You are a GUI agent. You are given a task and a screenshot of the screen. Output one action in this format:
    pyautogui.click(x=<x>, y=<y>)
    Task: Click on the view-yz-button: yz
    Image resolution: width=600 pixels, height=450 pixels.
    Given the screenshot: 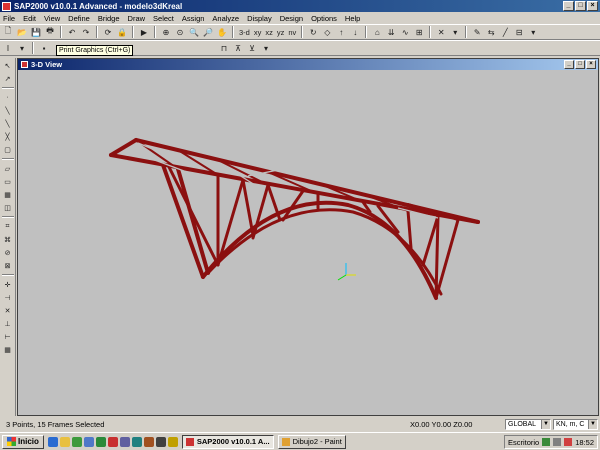 What is the action you would take?
    pyautogui.click(x=281, y=32)
    